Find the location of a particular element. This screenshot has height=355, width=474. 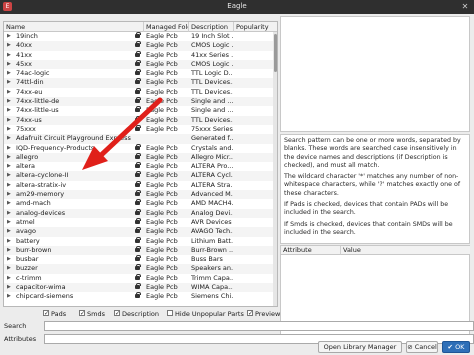

smds-checkbox: ✓ Smds is located at coordinates (92, 314).